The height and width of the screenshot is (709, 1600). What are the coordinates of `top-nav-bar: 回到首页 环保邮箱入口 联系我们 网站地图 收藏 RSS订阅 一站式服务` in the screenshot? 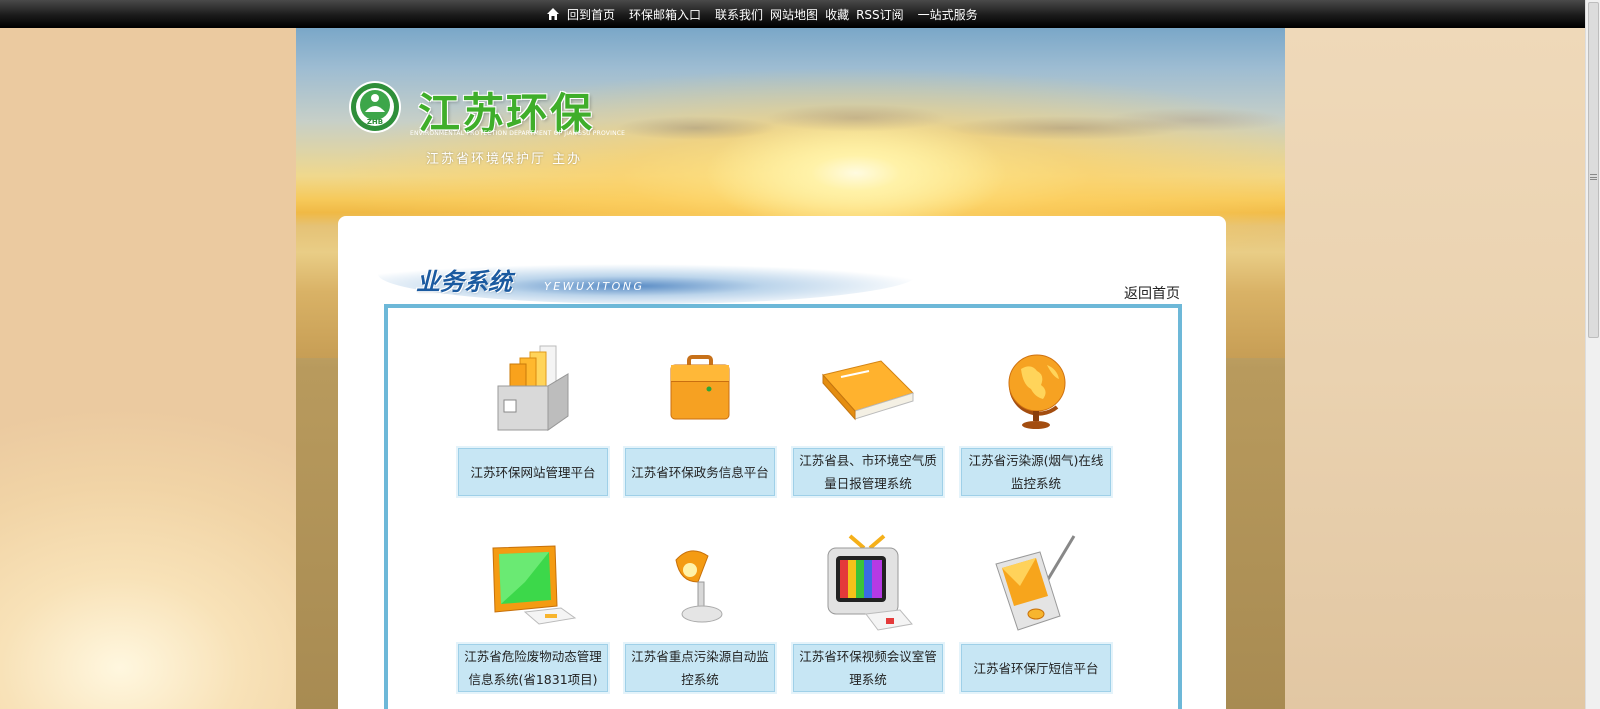 It's located at (792, 14).